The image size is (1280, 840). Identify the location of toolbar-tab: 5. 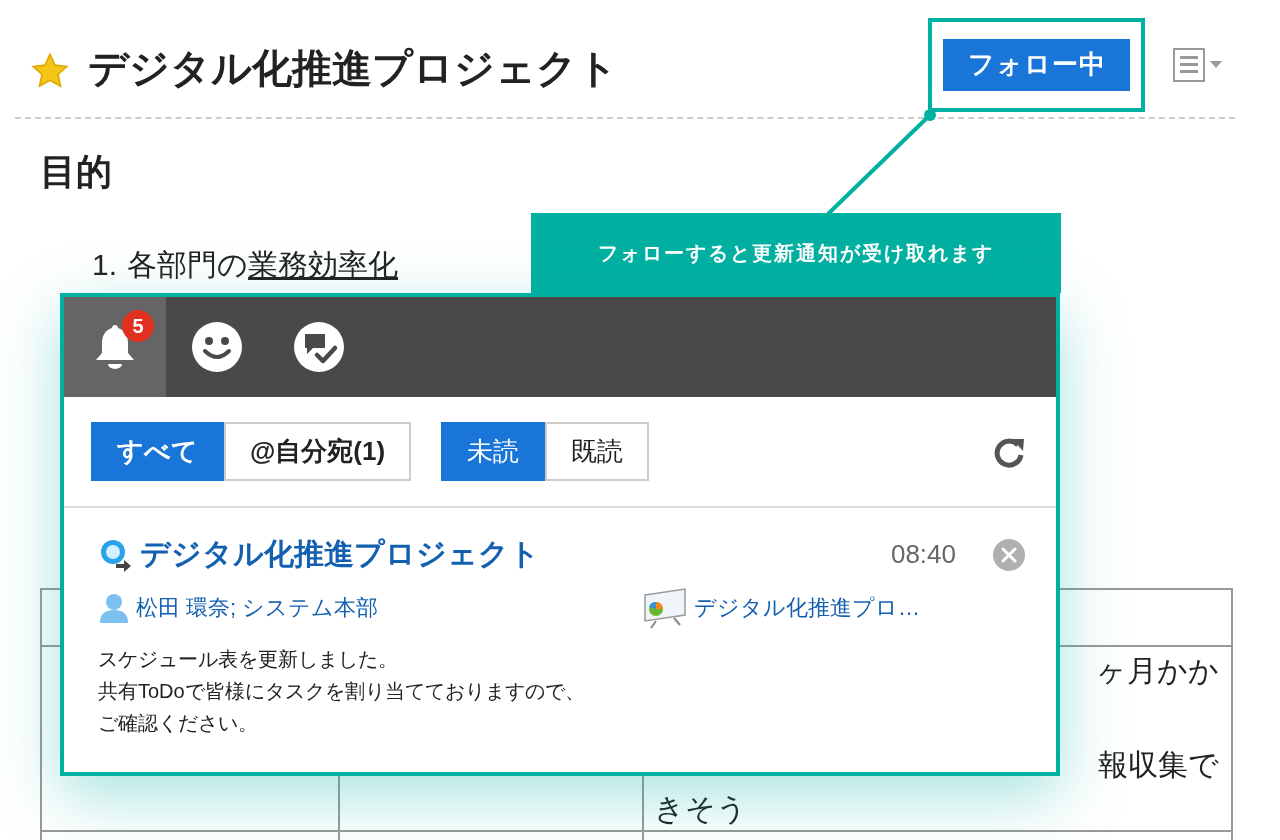
(115, 347).